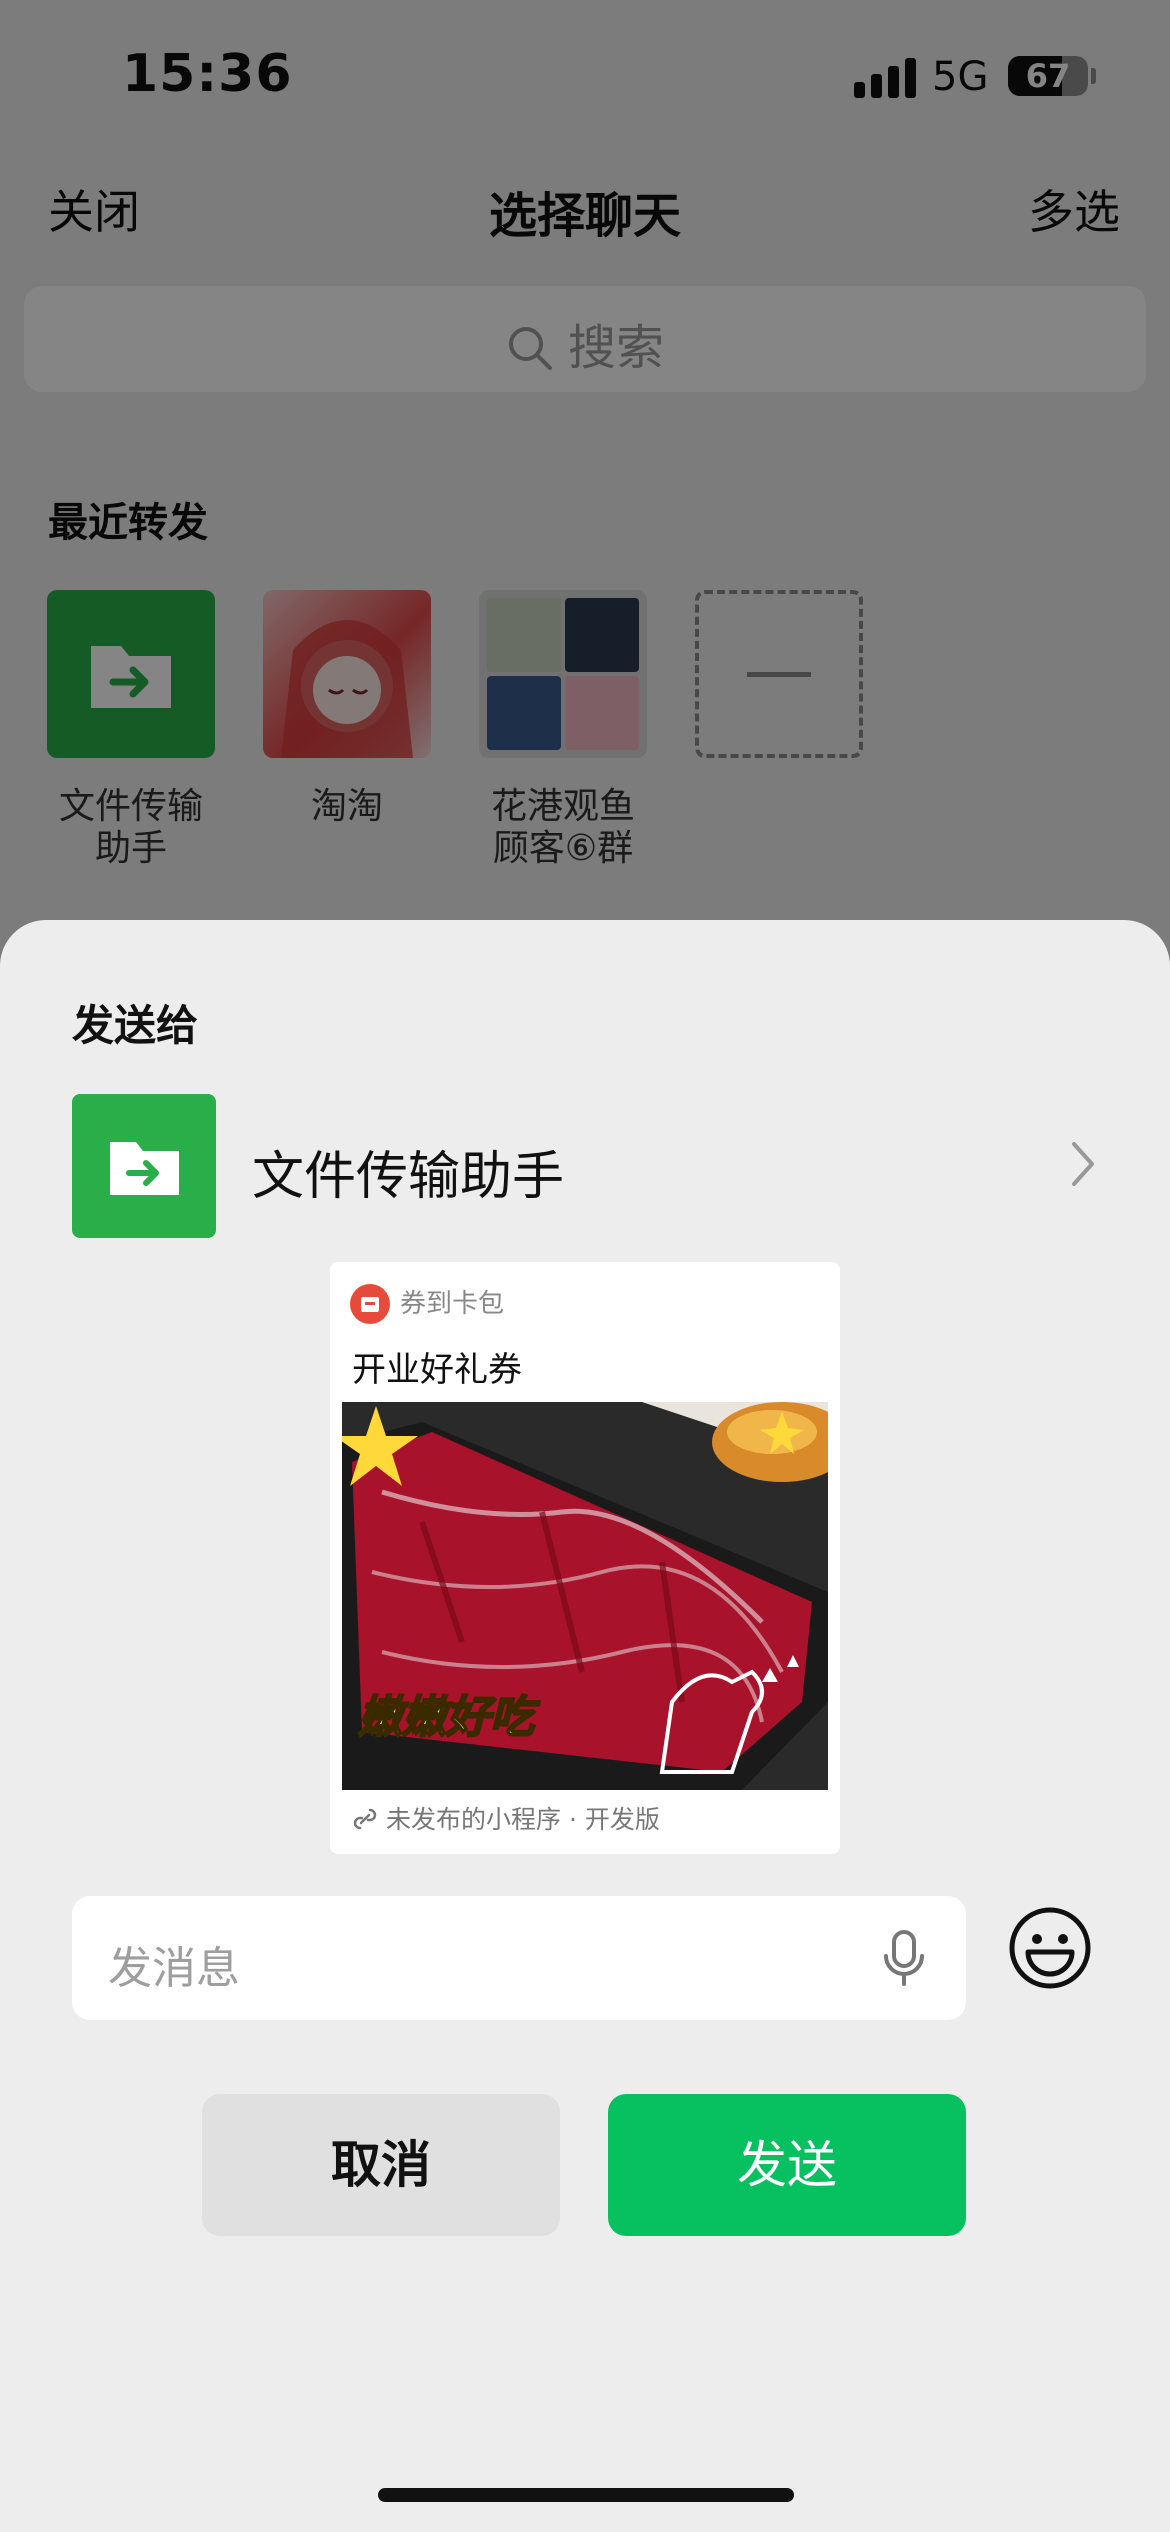  I want to click on chevron-right-icon, so click(1083, 1164).